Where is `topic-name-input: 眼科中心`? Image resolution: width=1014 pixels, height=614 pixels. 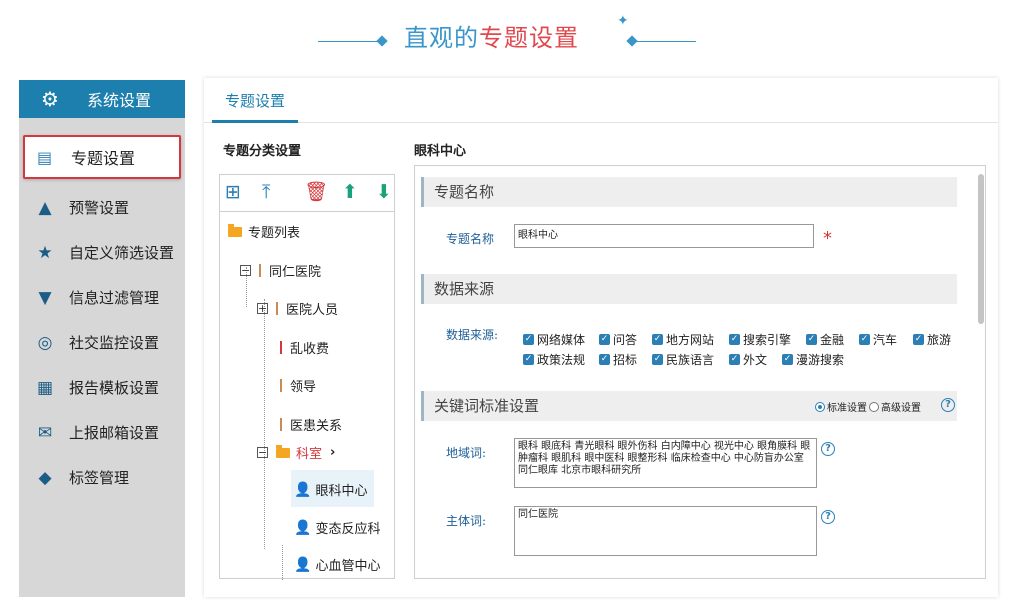
topic-name-input: 眼科中心 is located at coordinates (664, 236).